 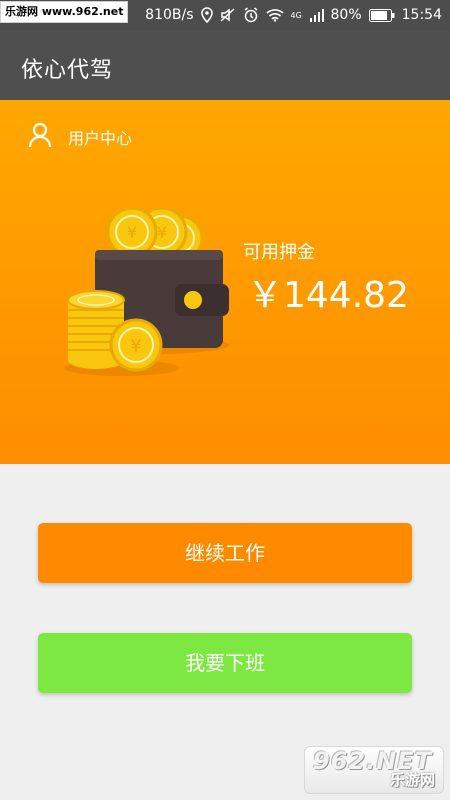 What do you see at coordinates (251, 15) in the screenshot?
I see `alarm-icon` at bounding box center [251, 15].